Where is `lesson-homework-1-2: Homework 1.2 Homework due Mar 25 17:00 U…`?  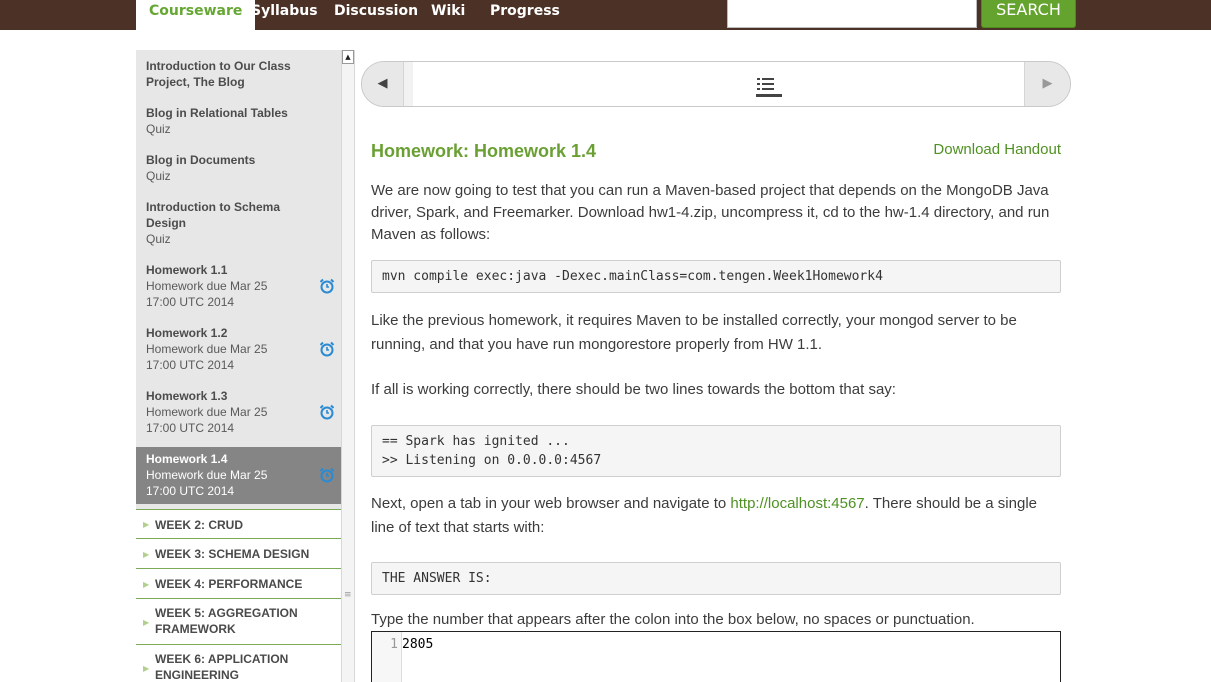
lesson-homework-1-2: Homework 1.2 Homework due Mar 25 17:00 U… is located at coordinates (238, 356).